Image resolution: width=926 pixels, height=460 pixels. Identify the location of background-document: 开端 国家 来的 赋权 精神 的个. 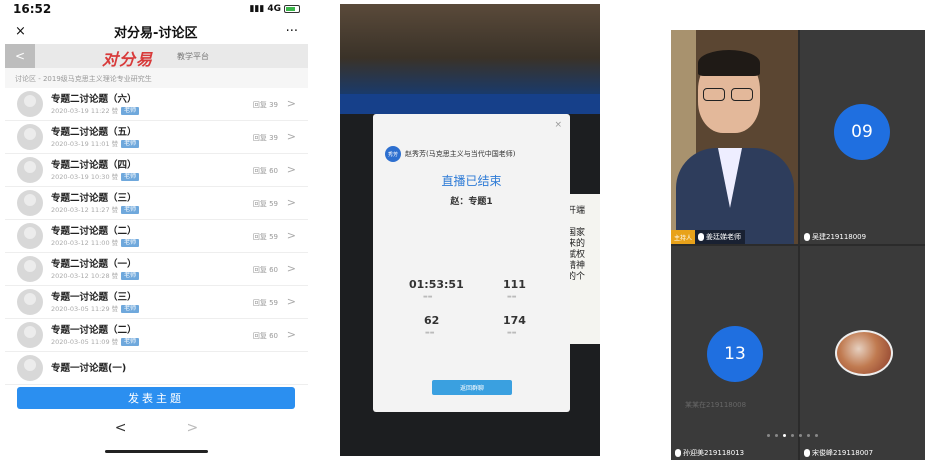
(582, 269).